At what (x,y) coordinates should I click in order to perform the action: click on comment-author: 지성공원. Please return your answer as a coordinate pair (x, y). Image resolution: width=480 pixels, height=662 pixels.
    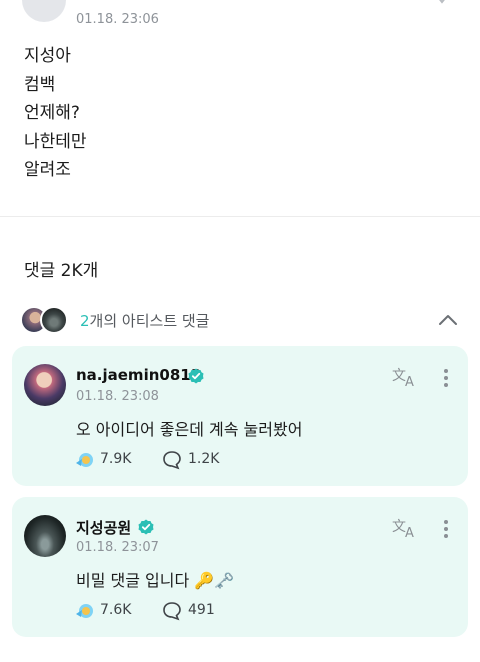
    Looking at the image, I should click on (103, 527).